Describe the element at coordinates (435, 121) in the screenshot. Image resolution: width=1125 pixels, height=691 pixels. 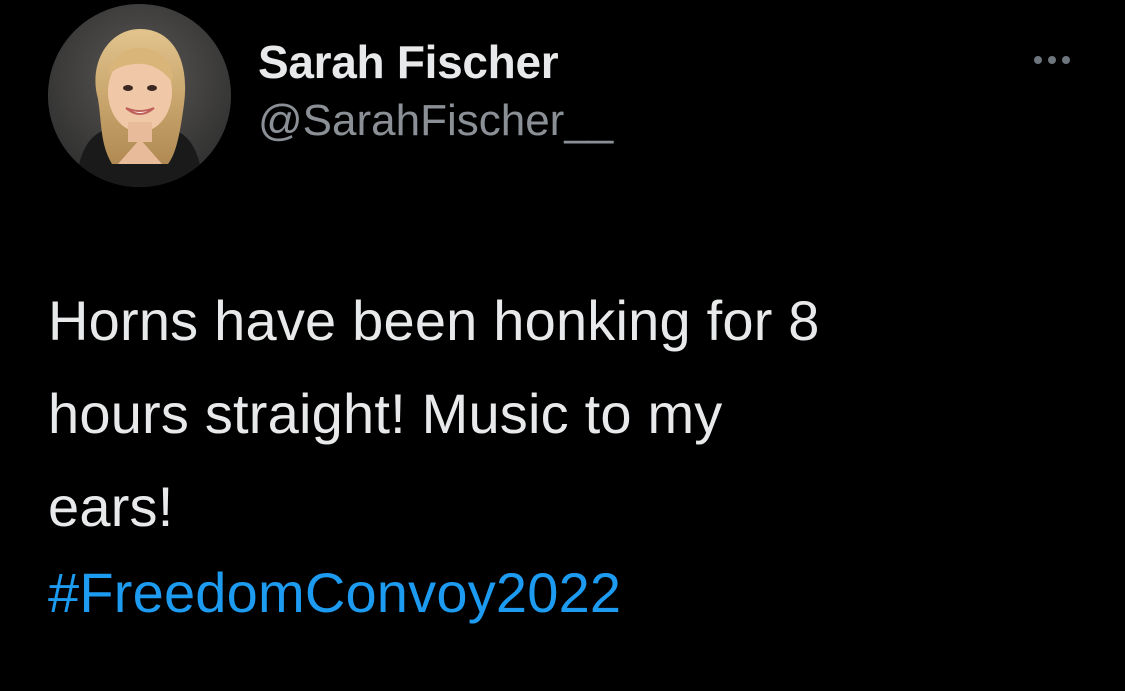
I see `user-handle: @SarahFischer__` at that location.